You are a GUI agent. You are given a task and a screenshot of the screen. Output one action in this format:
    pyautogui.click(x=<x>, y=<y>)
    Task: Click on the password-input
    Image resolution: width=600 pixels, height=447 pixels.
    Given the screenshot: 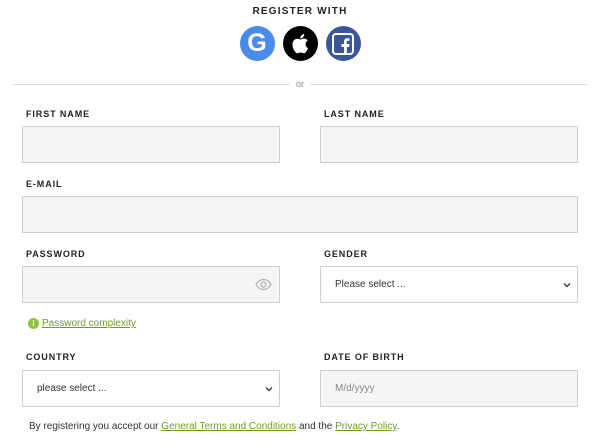 What is the action you would take?
    pyautogui.click(x=151, y=284)
    